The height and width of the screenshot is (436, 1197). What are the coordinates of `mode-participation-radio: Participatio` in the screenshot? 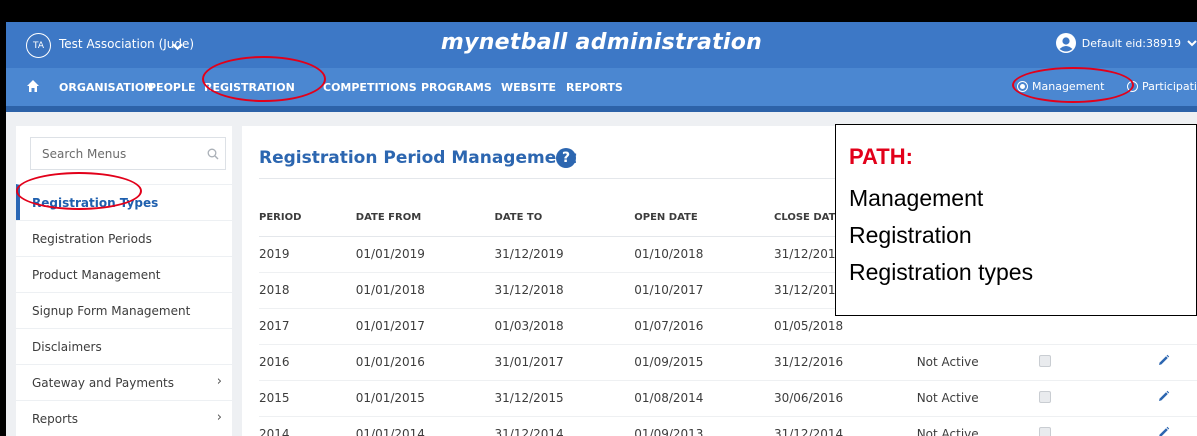 It's located at (1162, 86).